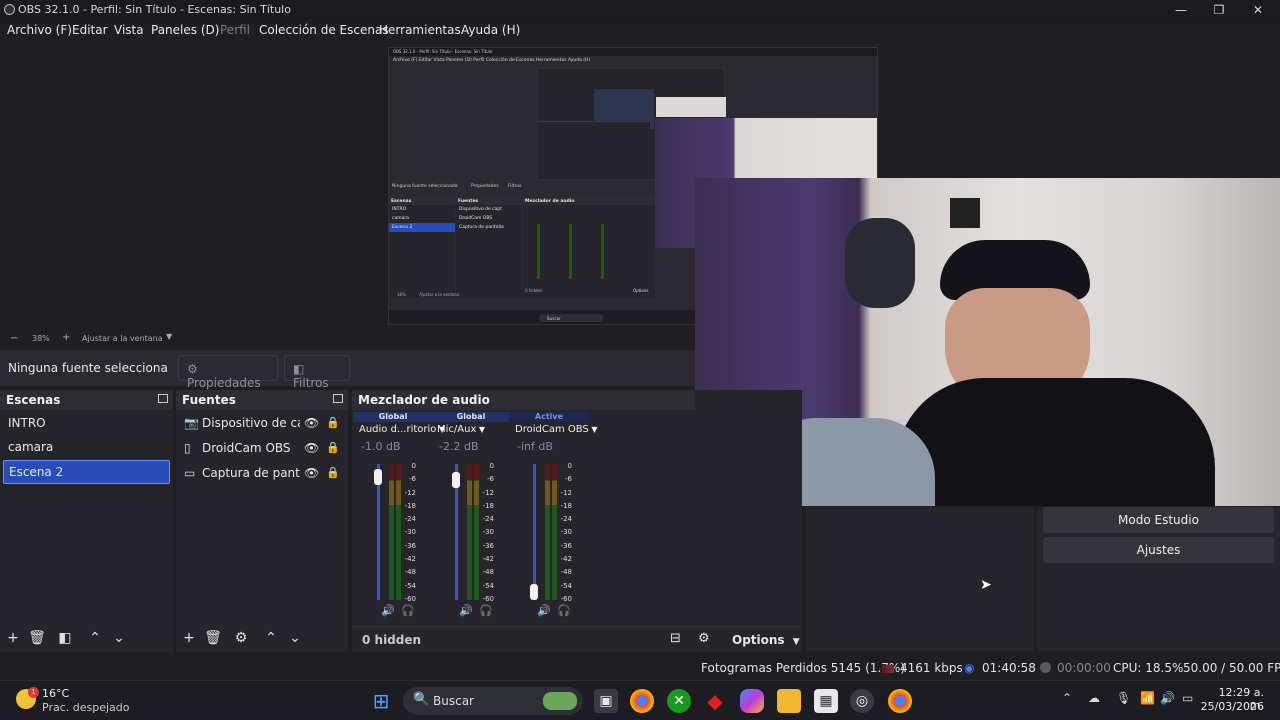 This screenshot has width=1280, height=720. Describe the element at coordinates (66, 337) in the screenshot. I see `zoom-in-button: +` at that location.